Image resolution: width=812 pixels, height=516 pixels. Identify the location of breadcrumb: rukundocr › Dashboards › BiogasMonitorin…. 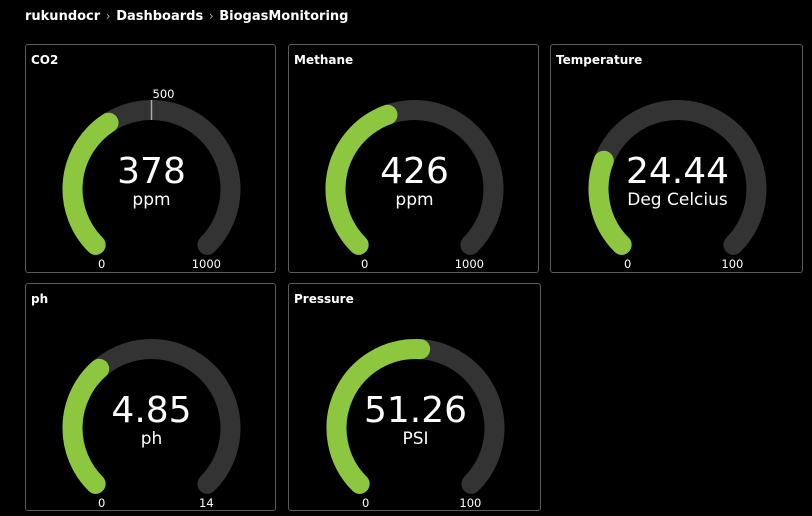
(186, 16).